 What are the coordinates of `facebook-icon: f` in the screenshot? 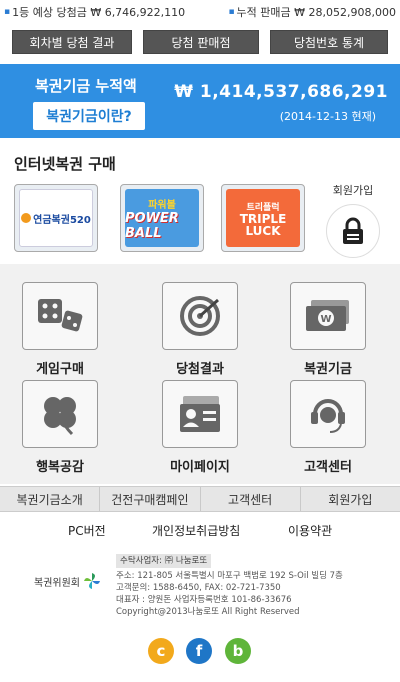 It's located at (199, 651).